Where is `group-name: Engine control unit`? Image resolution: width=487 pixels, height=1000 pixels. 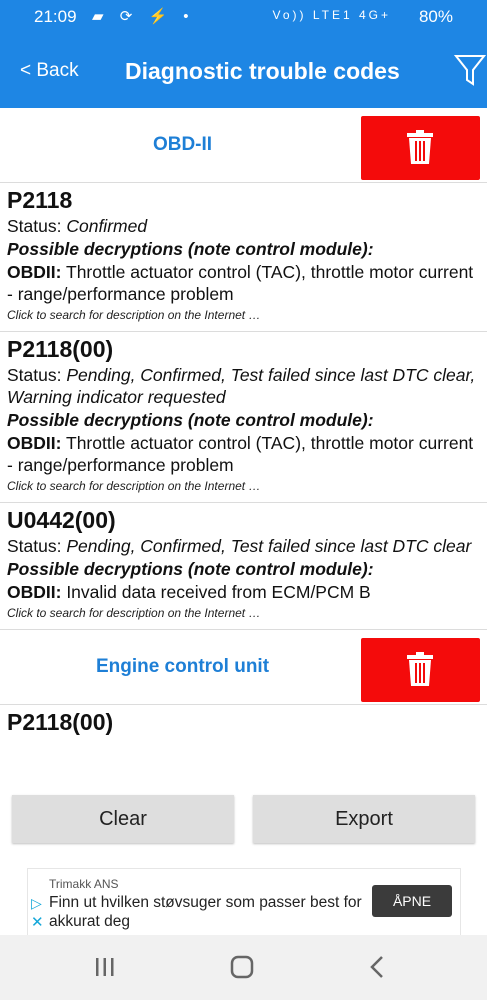
group-name: Engine control unit is located at coordinates (182, 666).